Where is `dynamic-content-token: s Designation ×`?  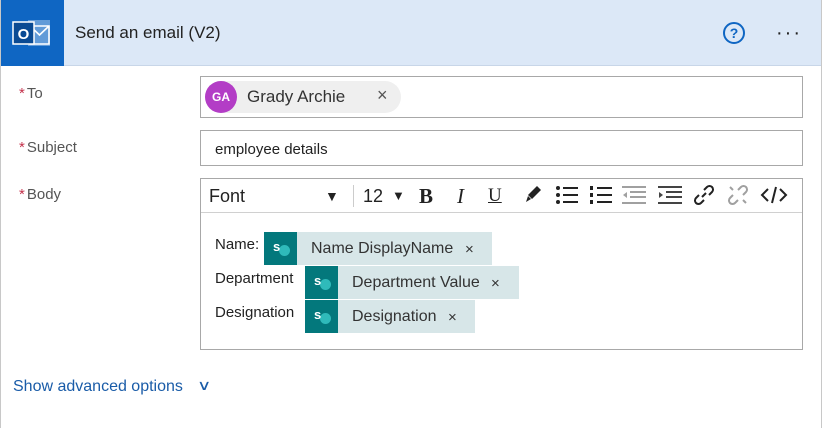
dynamic-content-token: s Designation × is located at coordinates (390, 316).